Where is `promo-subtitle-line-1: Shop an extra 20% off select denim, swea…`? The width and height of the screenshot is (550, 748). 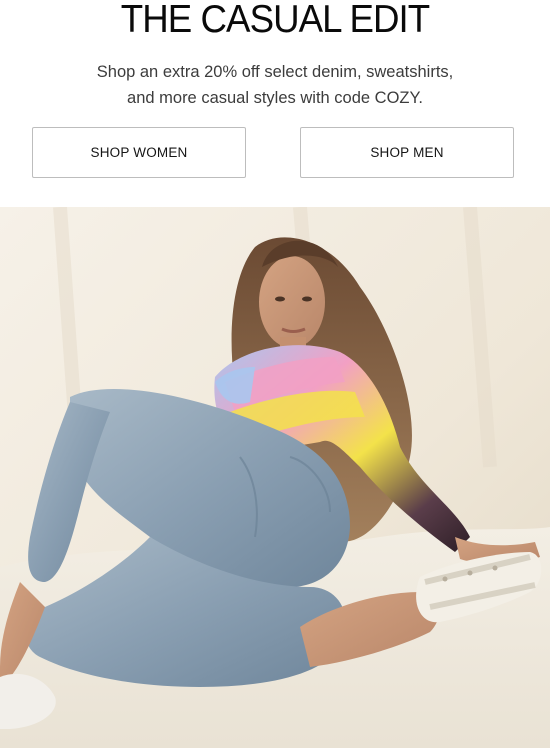 promo-subtitle-line-1: Shop an extra 20% off select denim, swea… is located at coordinates (275, 72).